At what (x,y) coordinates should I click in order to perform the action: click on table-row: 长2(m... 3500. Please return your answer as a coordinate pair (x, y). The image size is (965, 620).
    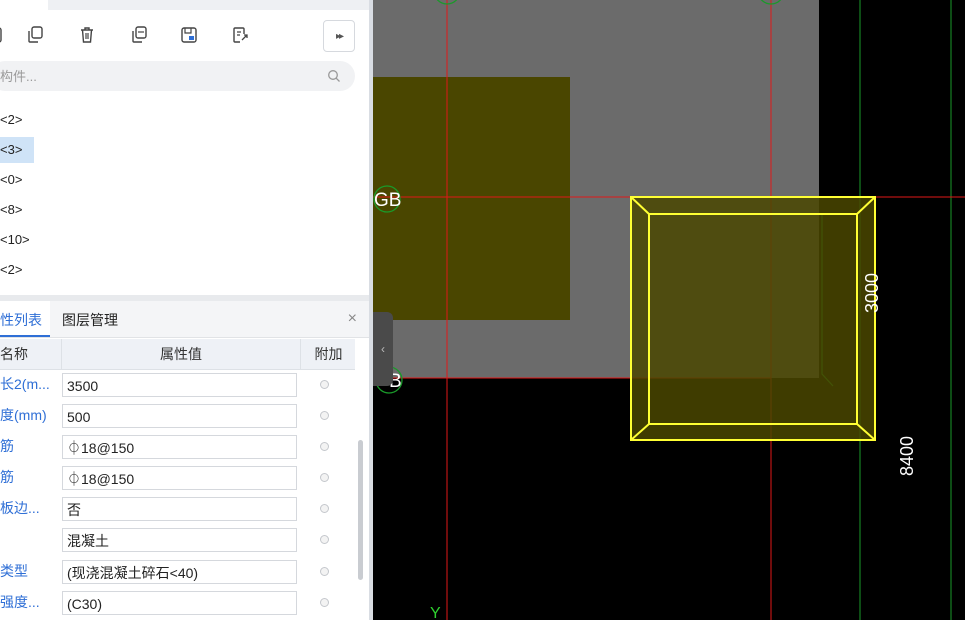
    Looking at the image, I should click on (177, 384).